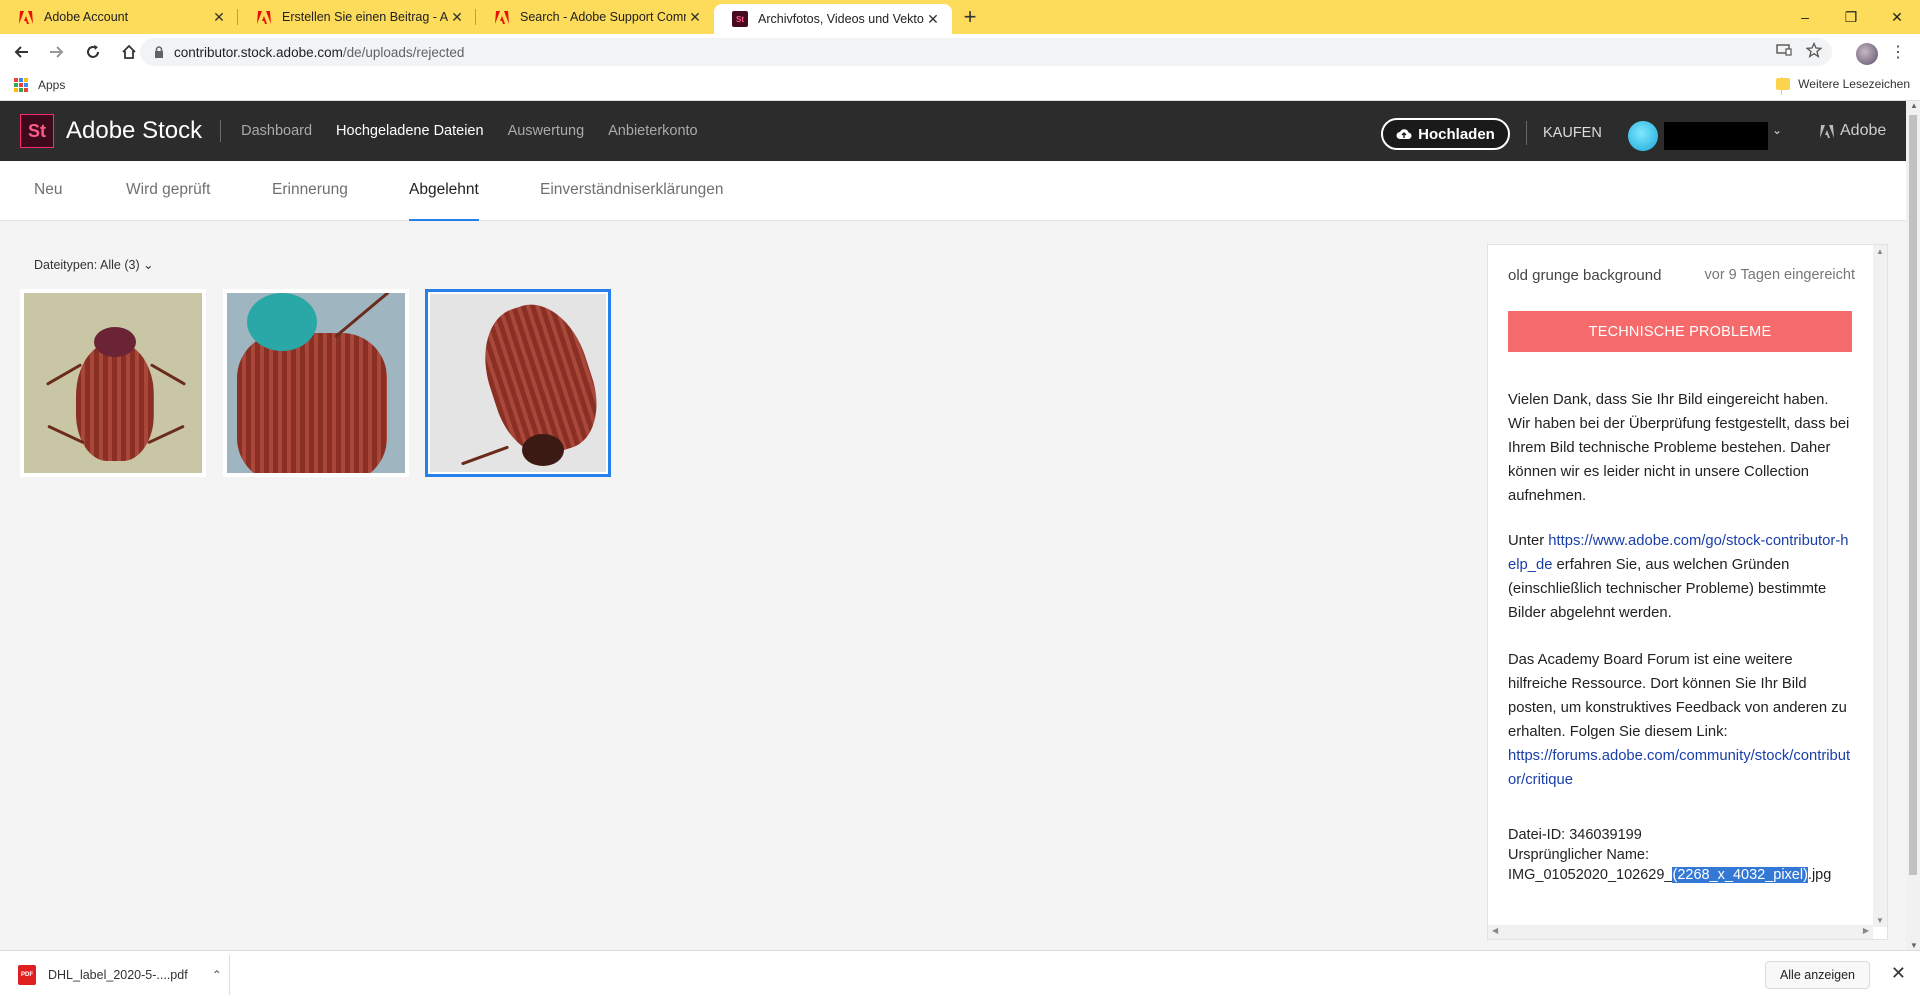 This screenshot has height=999, width=1920. I want to click on arrow-right-icon, so click(57, 52).